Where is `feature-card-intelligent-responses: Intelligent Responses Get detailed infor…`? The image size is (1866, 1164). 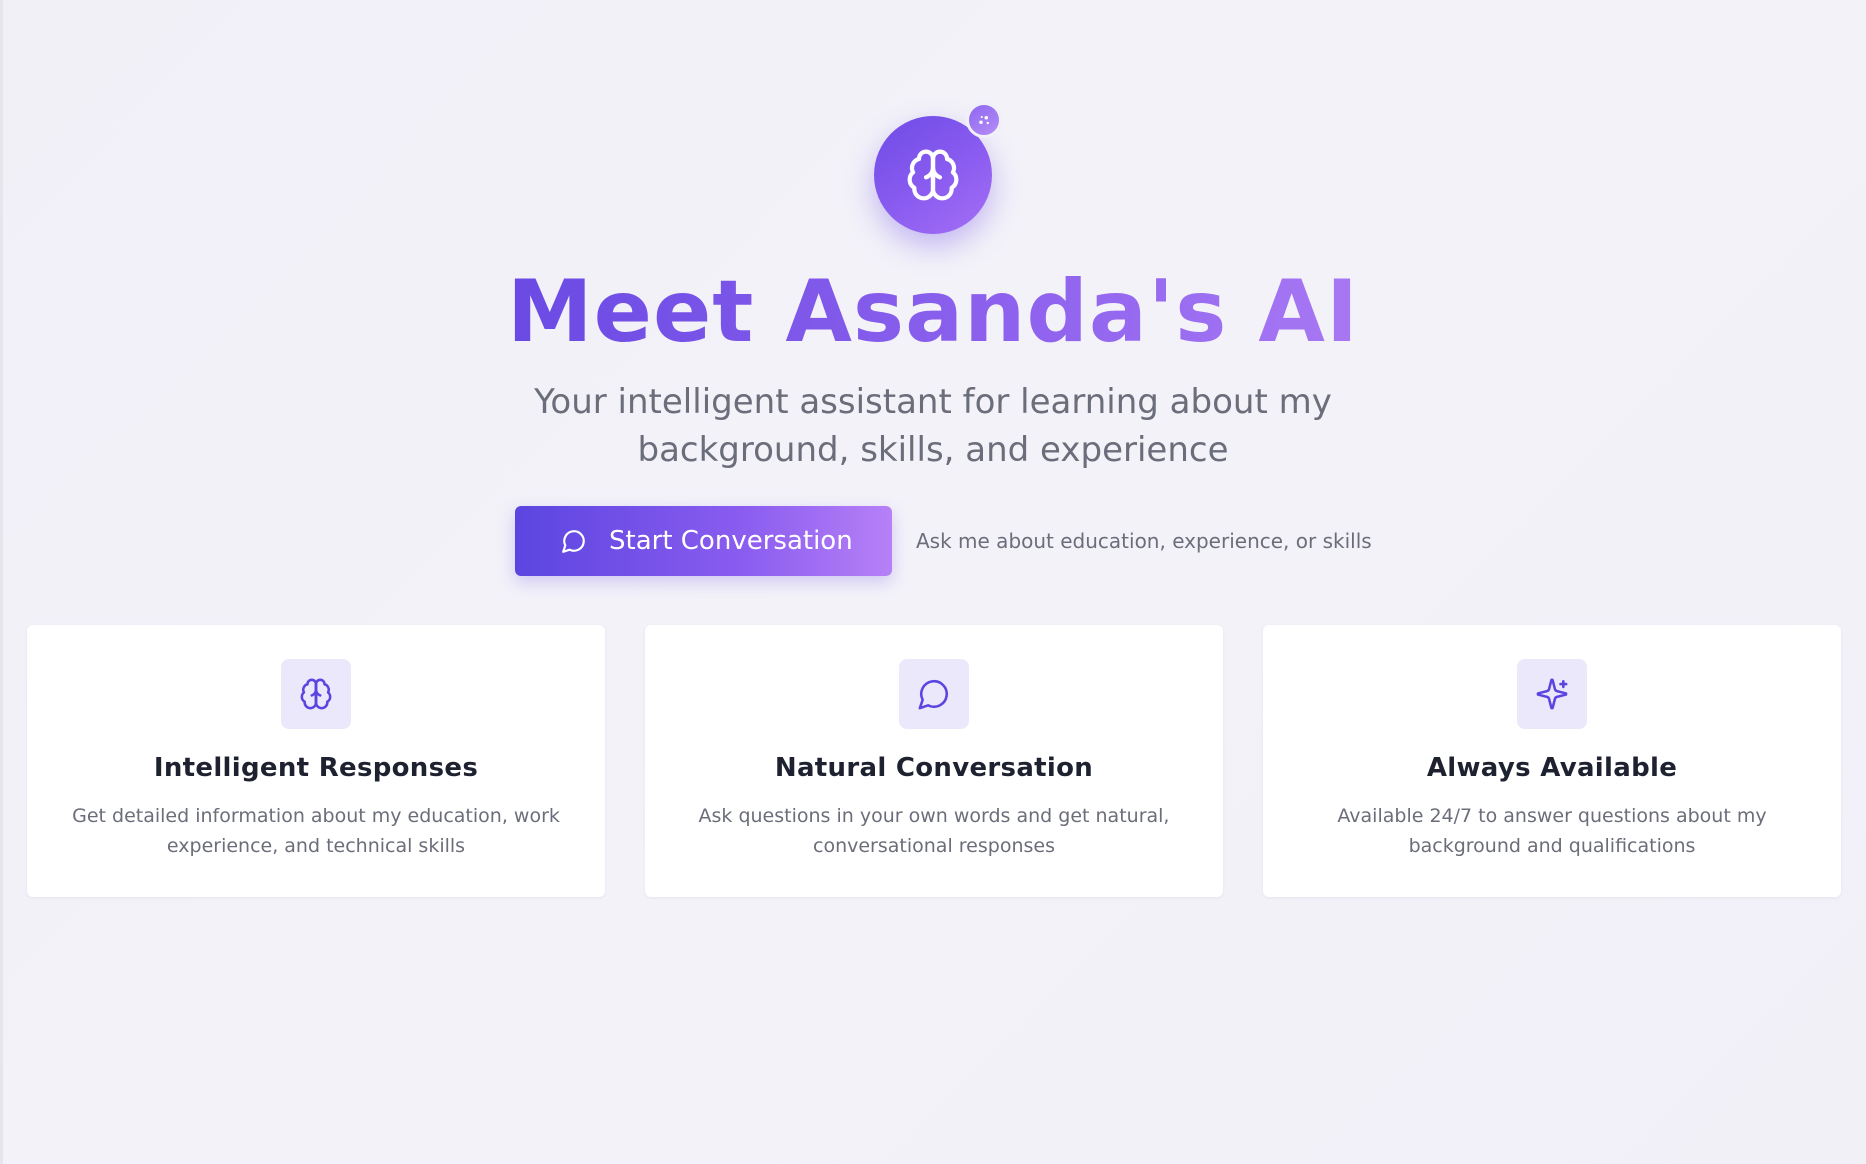
feature-card-intelligent-responses: Intelligent Responses Get detailed infor… is located at coordinates (316, 761).